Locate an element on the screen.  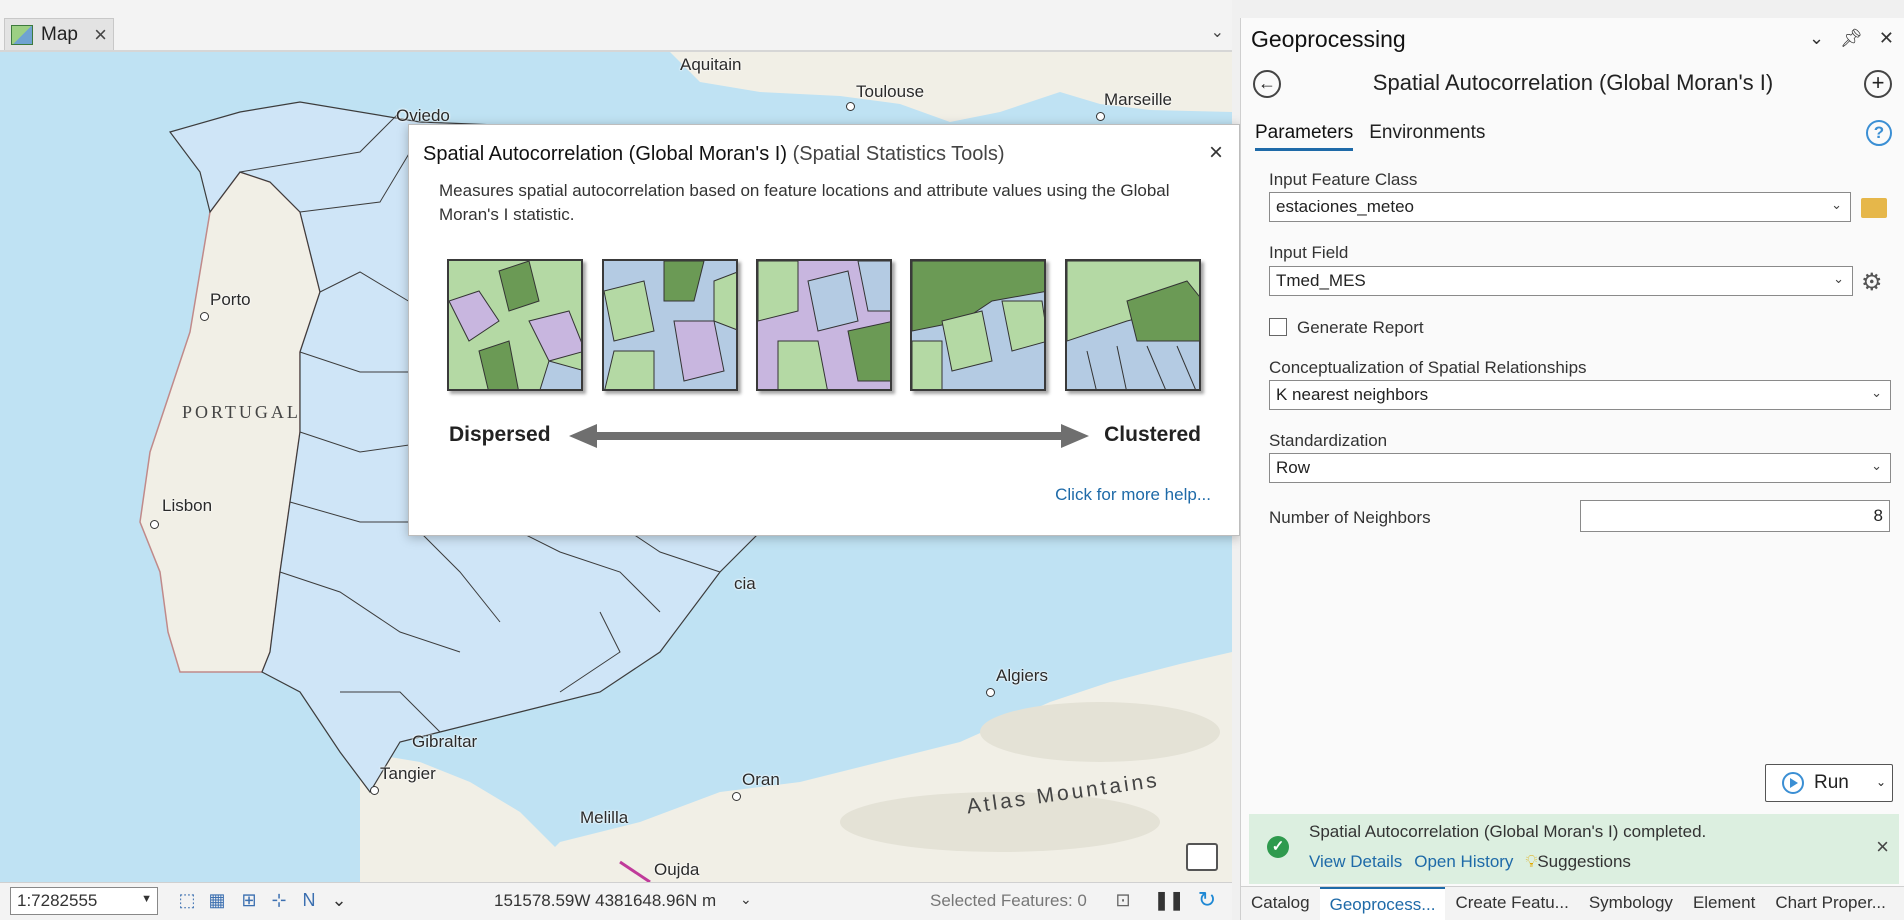
standardization-label: Standardization is located at coordinates (1328, 440).